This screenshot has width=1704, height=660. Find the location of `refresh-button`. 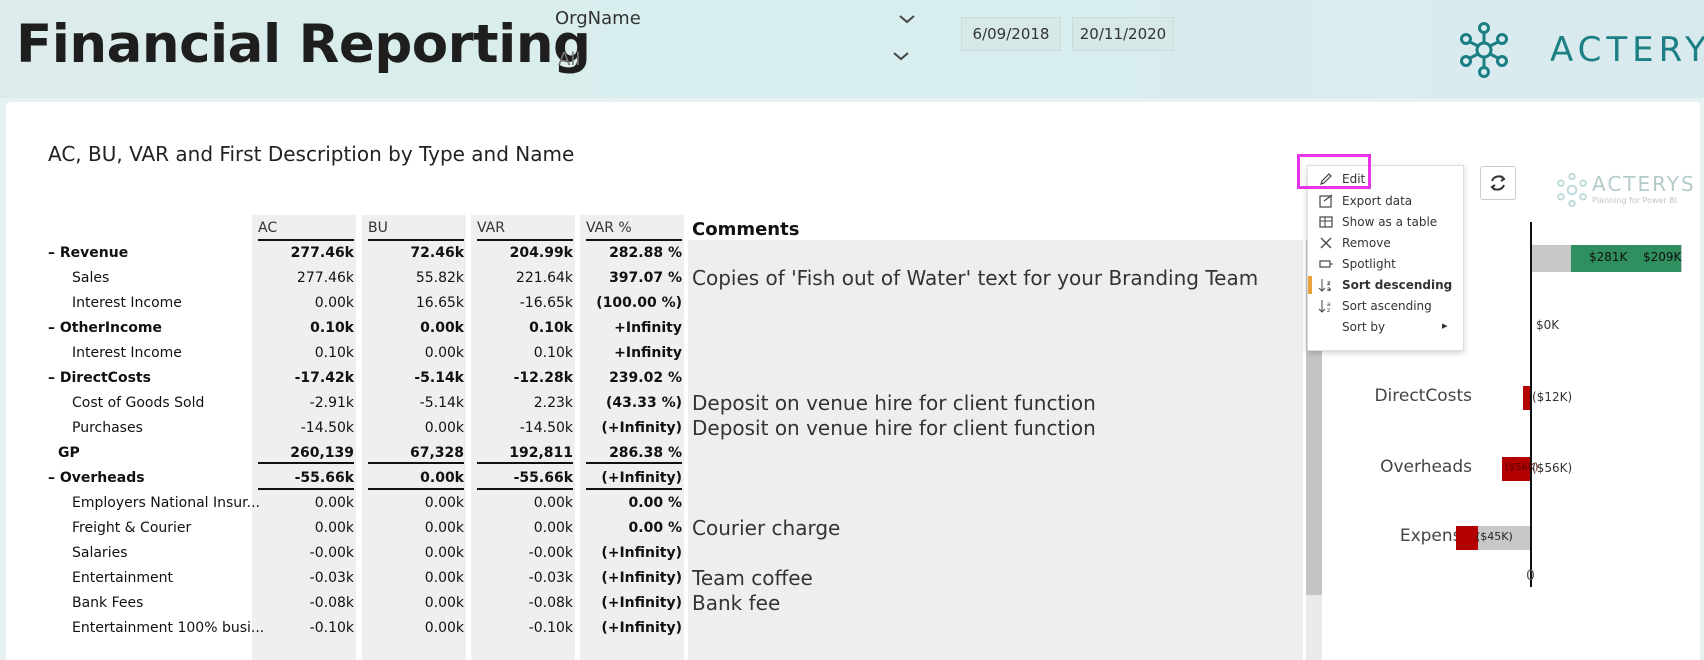

refresh-button is located at coordinates (1498, 183).